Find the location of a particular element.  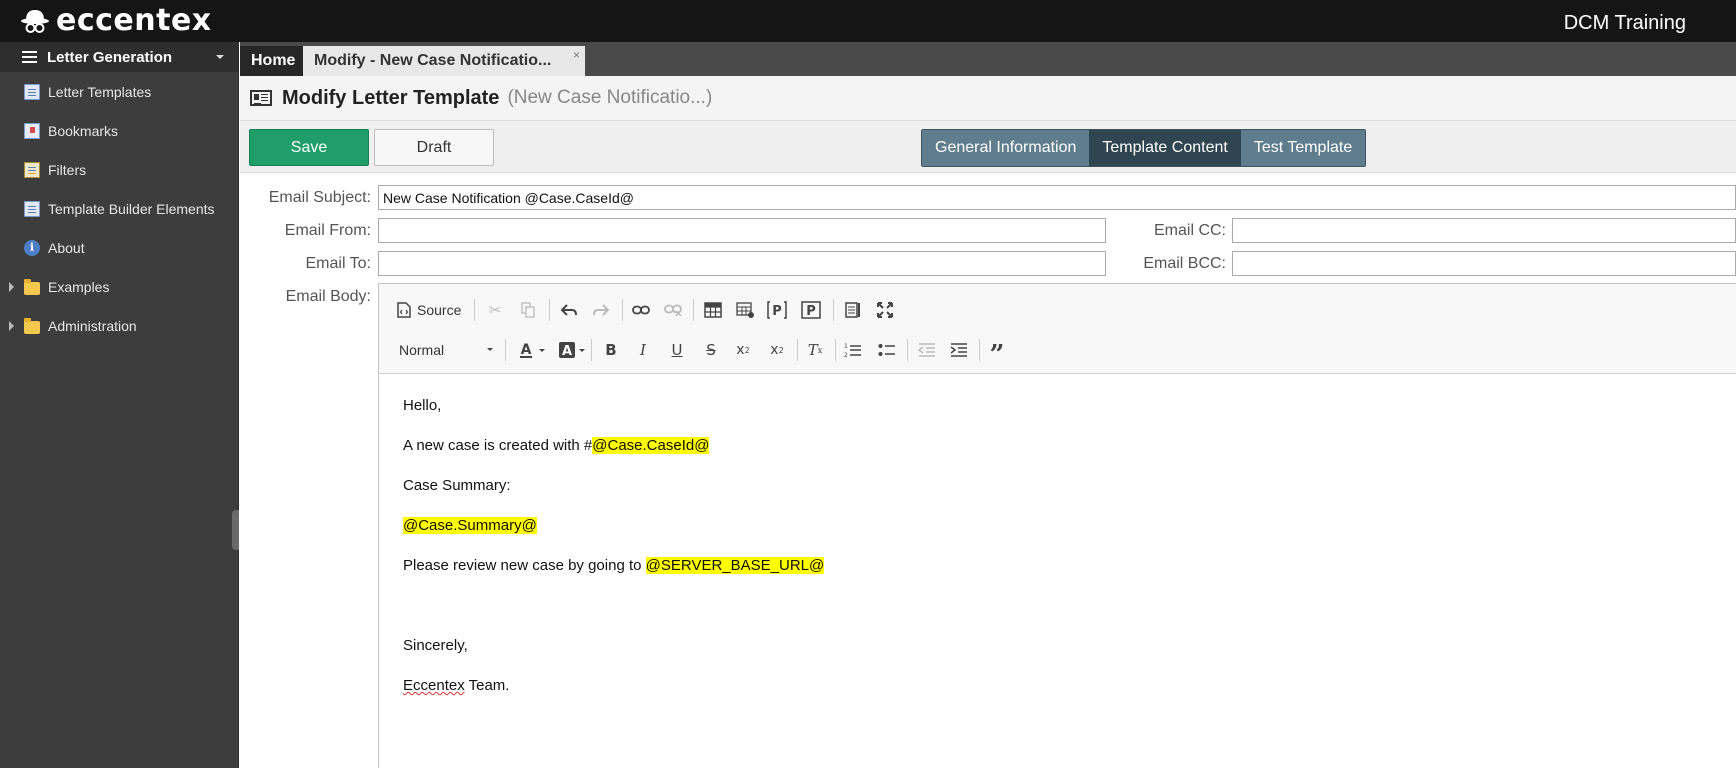

email-from-label: Email From: is located at coordinates (327, 230).